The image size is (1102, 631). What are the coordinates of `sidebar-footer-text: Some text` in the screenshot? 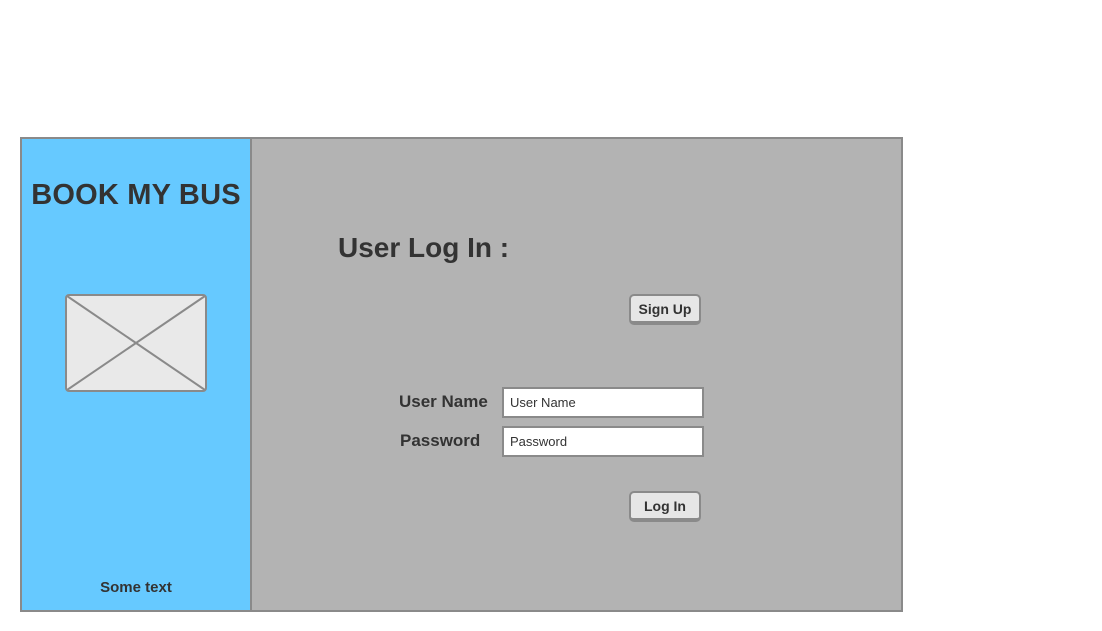 It's located at (136, 587).